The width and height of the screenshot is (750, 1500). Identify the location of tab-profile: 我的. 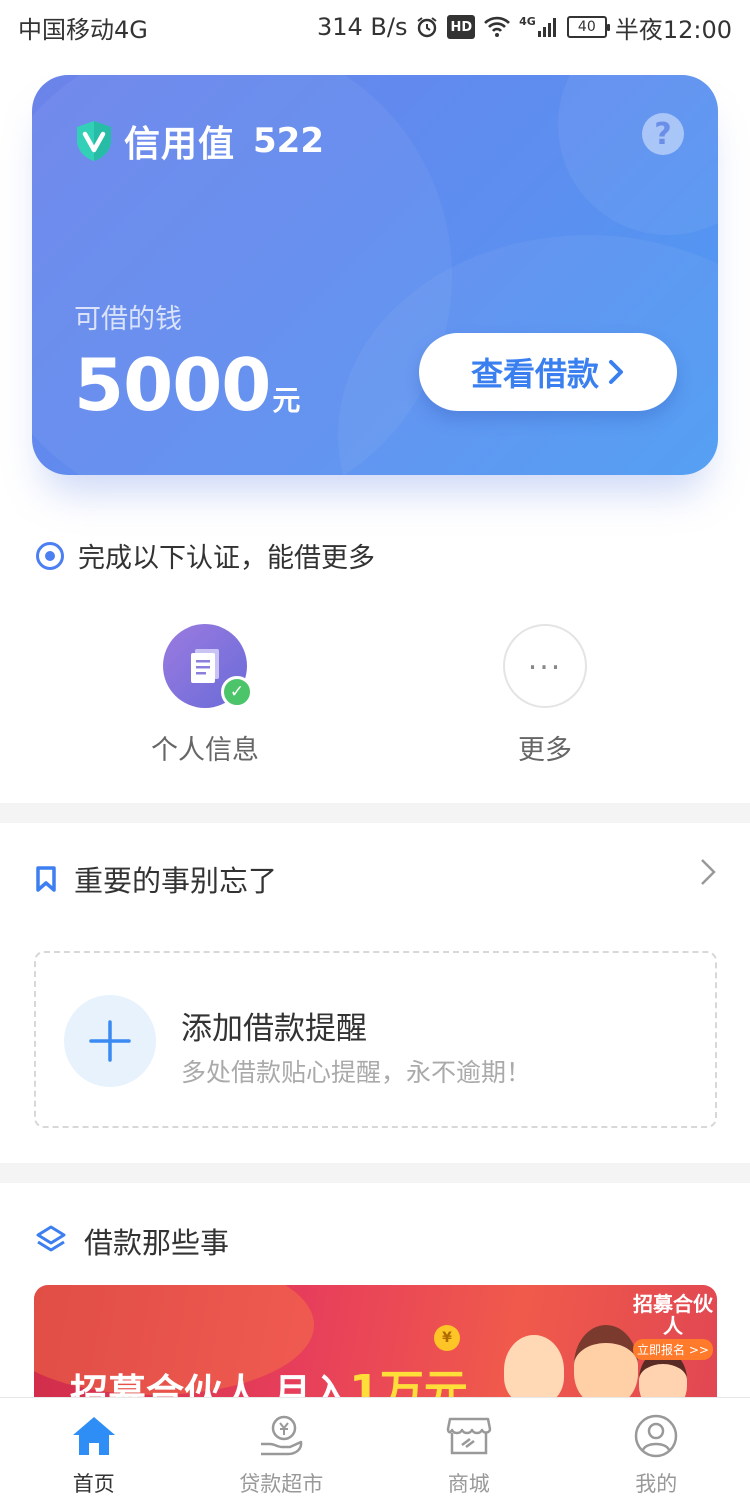
(656, 1449).